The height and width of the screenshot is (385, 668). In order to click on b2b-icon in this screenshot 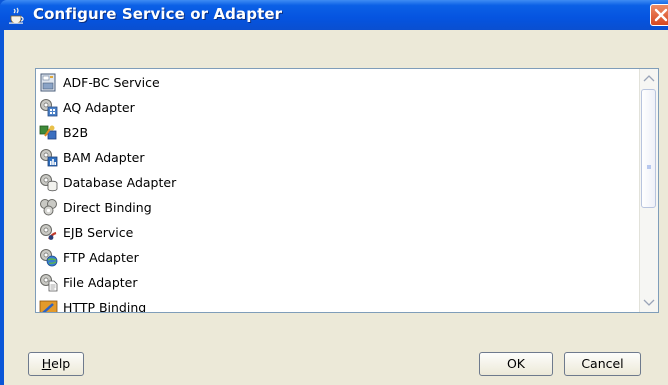, I will do `click(48, 132)`.